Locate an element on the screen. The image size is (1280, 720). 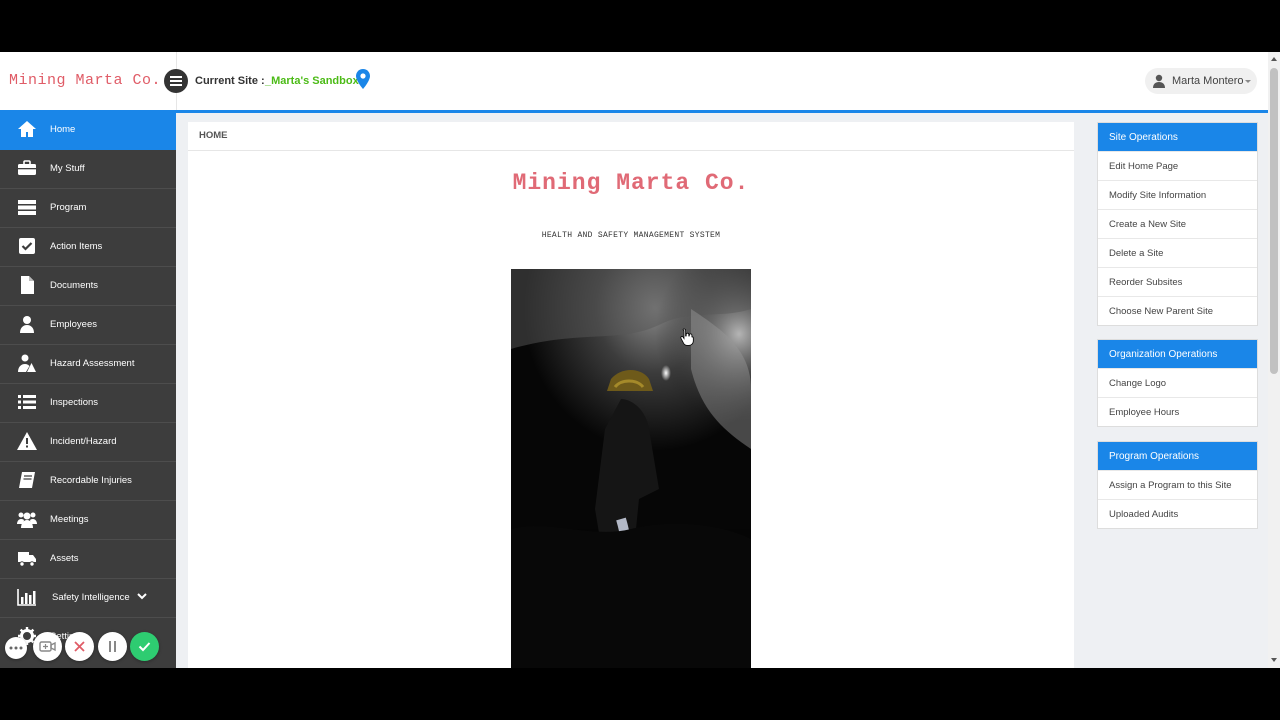
sidebar-item-label: Inspections is located at coordinates (74, 402).